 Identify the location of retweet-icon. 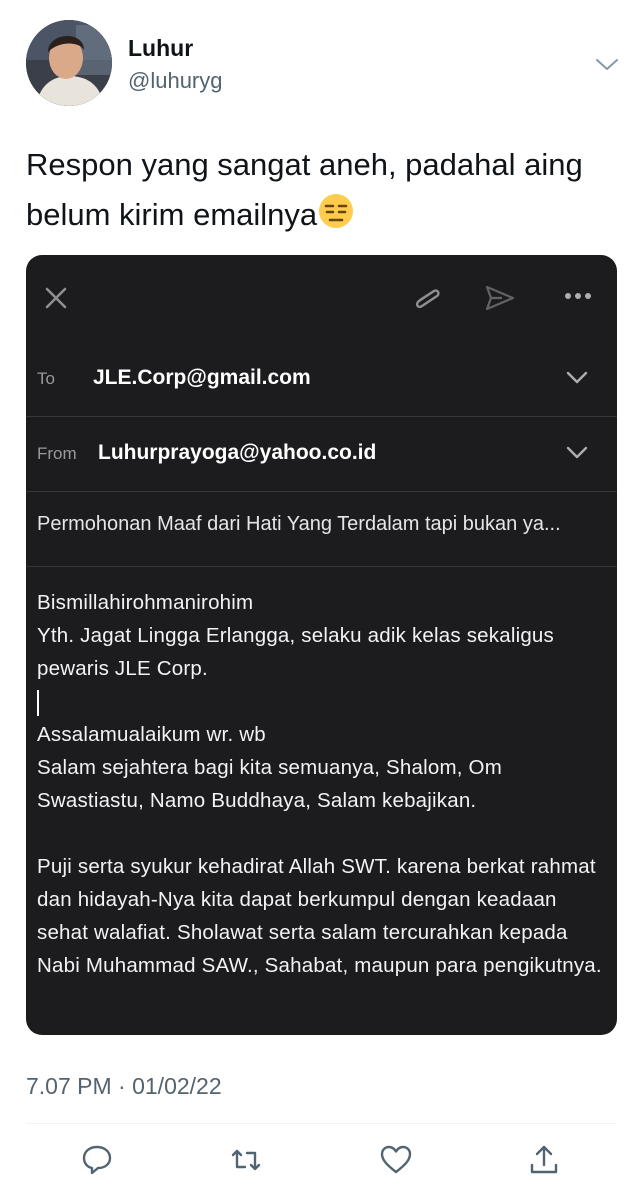
(246, 1160).